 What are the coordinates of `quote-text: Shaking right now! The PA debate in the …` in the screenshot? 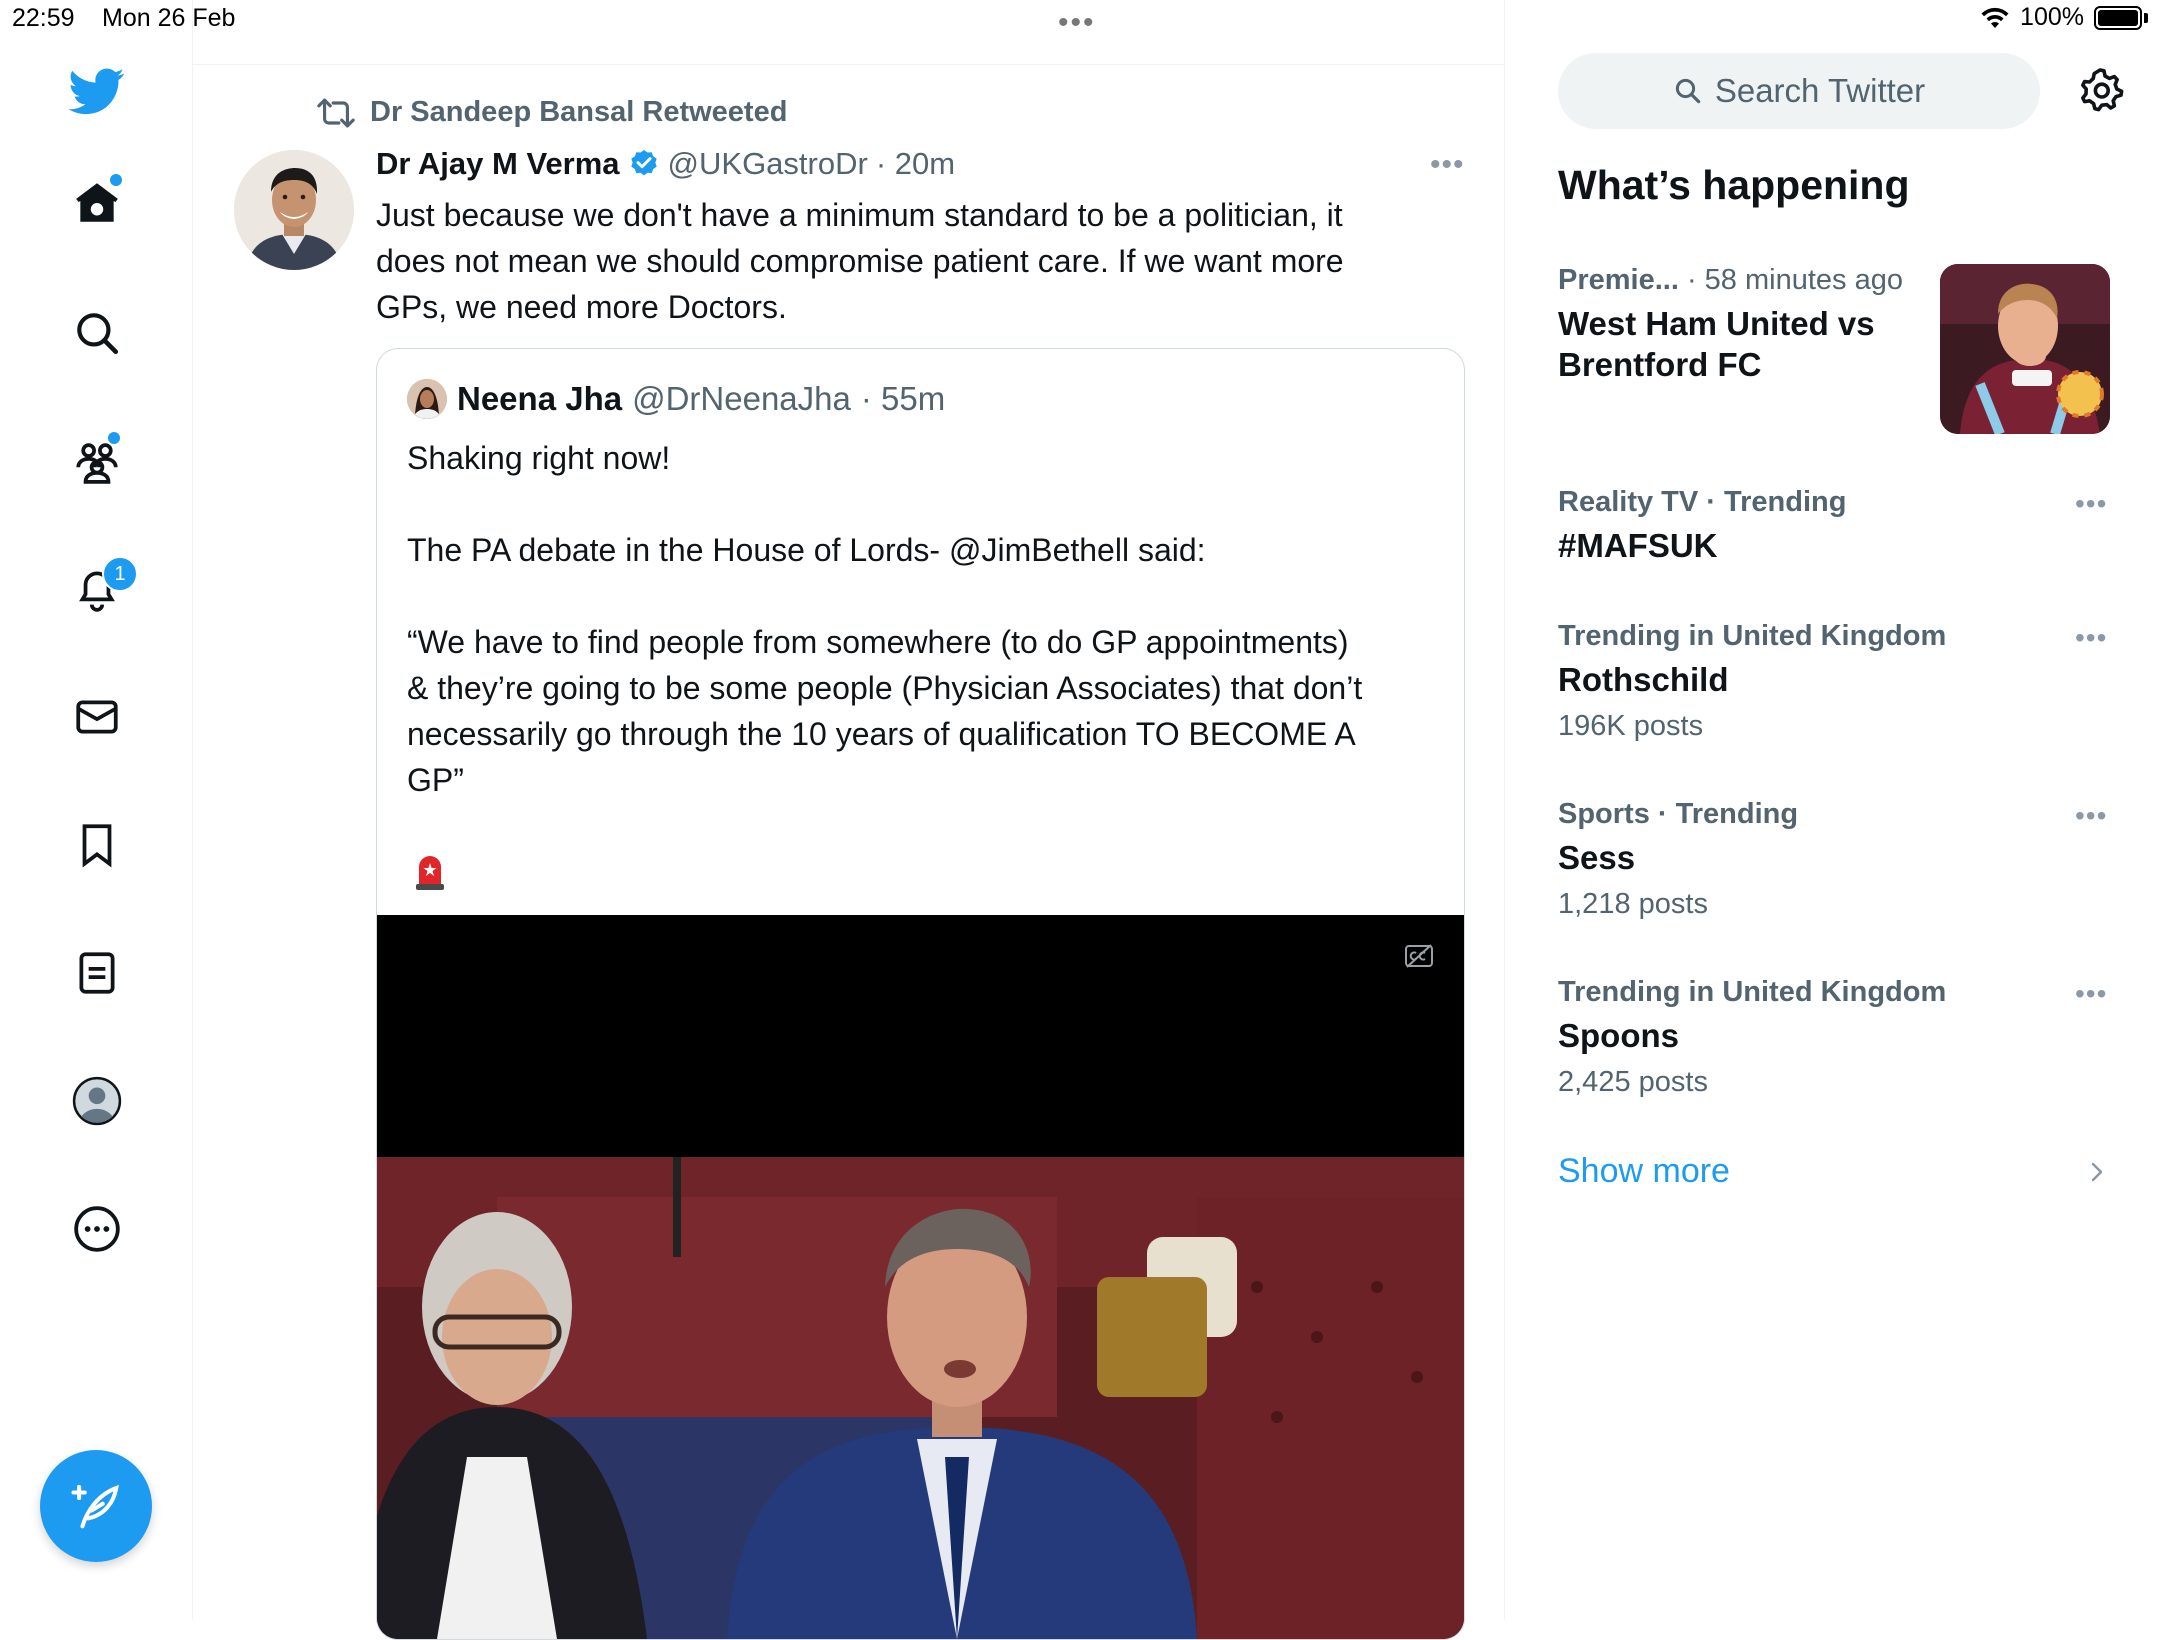 It's located at (885, 619).